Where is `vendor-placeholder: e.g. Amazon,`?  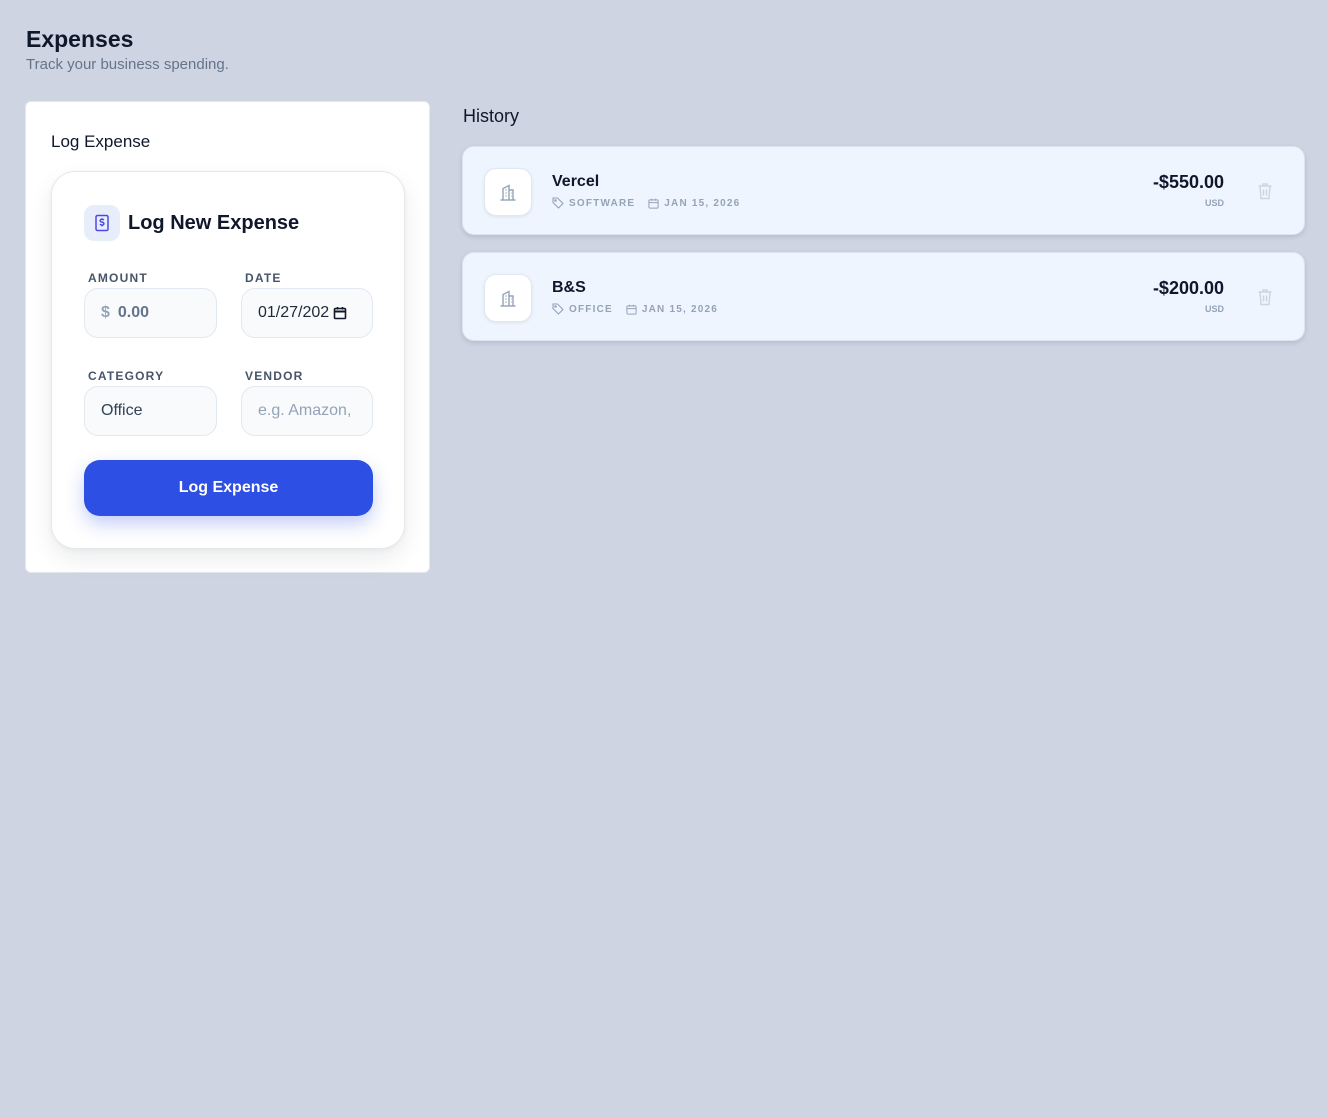
vendor-placeholder: e.g. Amazon, is located at coordinates (305, 410).